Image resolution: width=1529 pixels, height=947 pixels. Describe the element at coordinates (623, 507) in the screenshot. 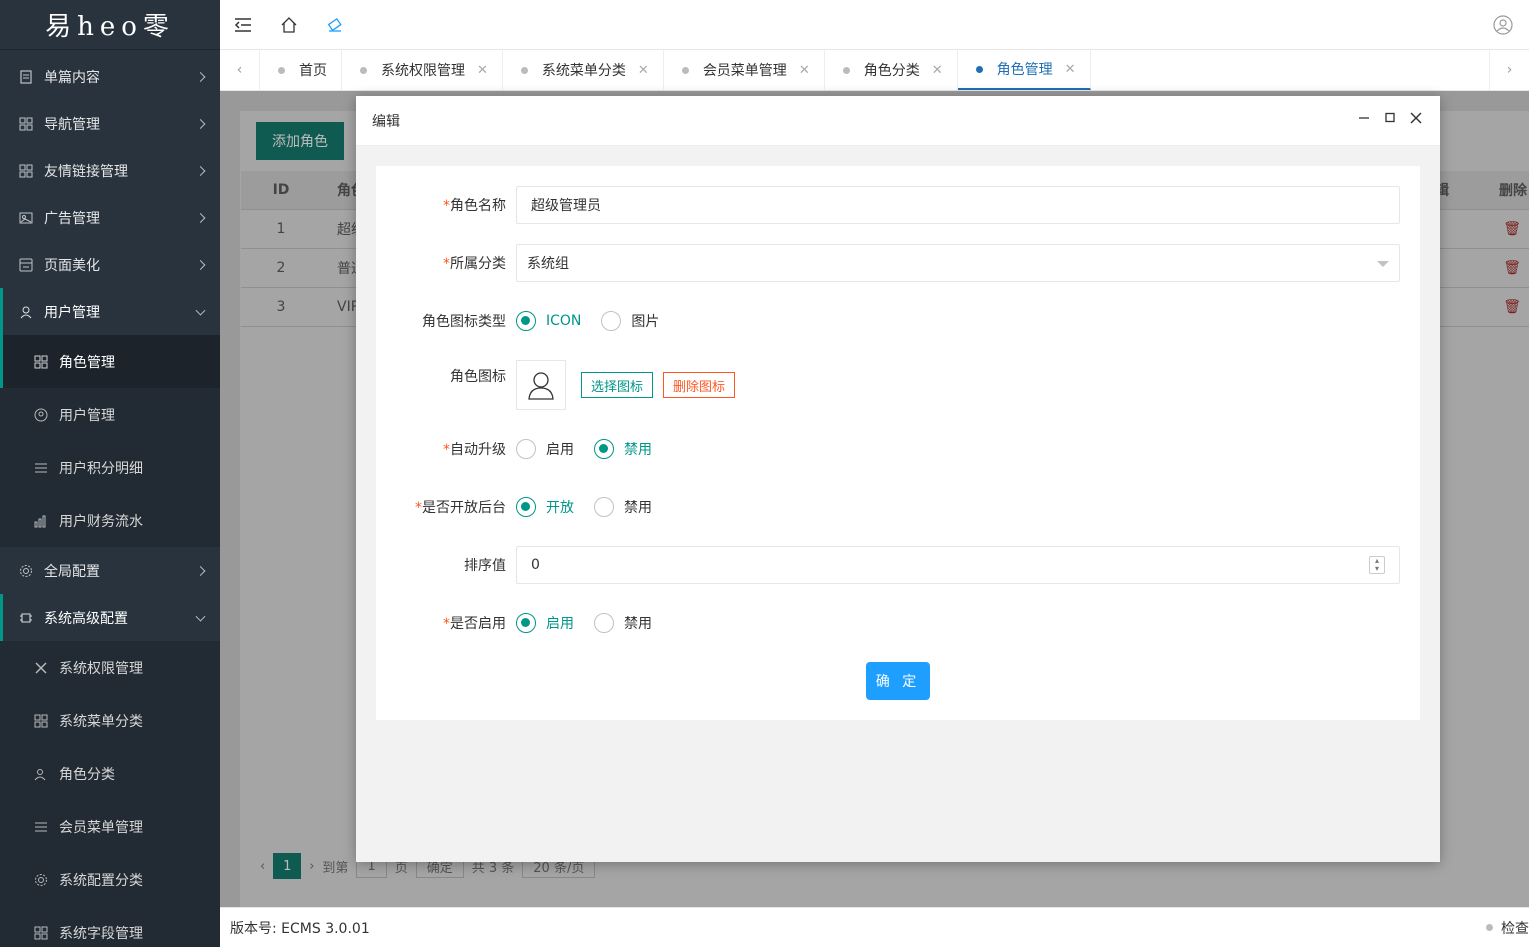

I see `backend-radio-disable: 禁用` at that location.